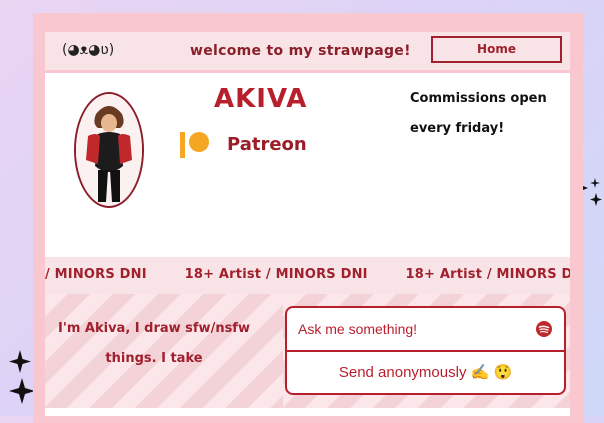  Describe the element at coordinates (496, 49) in the screenshot. I see `home-button: Home` at that location.